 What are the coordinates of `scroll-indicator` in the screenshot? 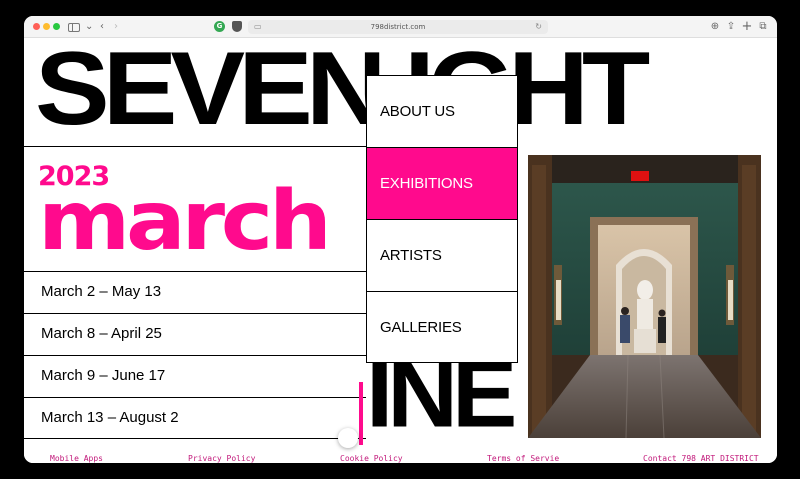 It's located at (361, 413).